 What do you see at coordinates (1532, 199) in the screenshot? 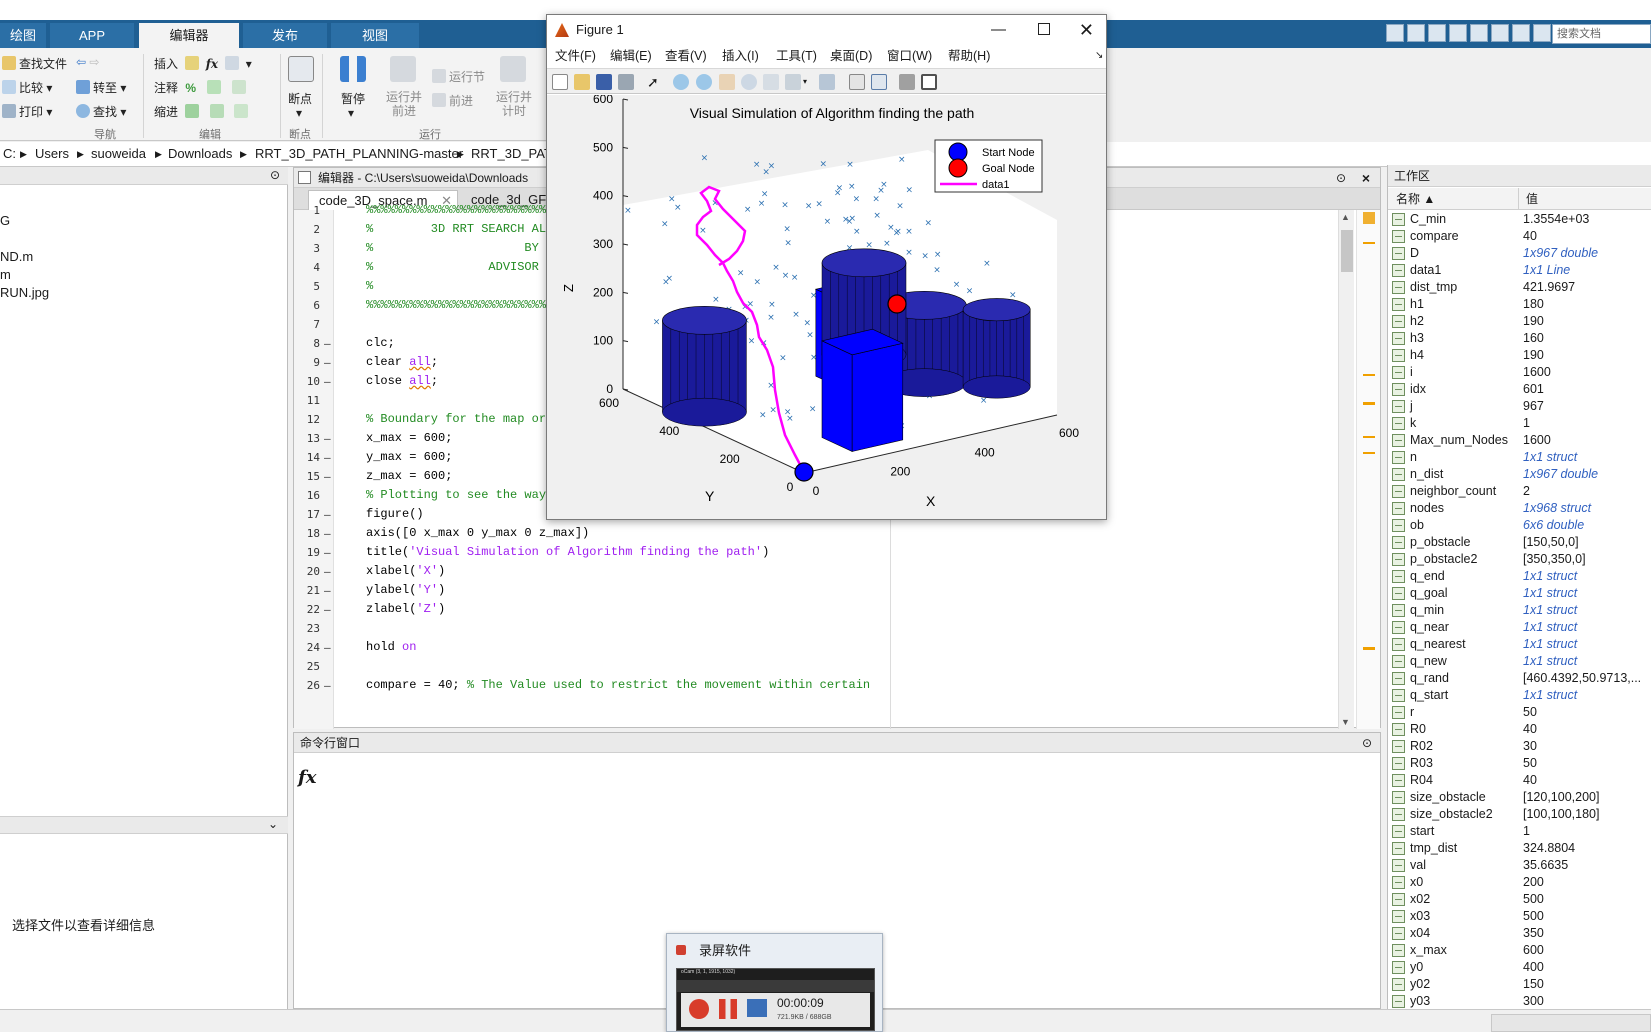
I see `value-column-header: 值` at bounding box center [1532, 199].